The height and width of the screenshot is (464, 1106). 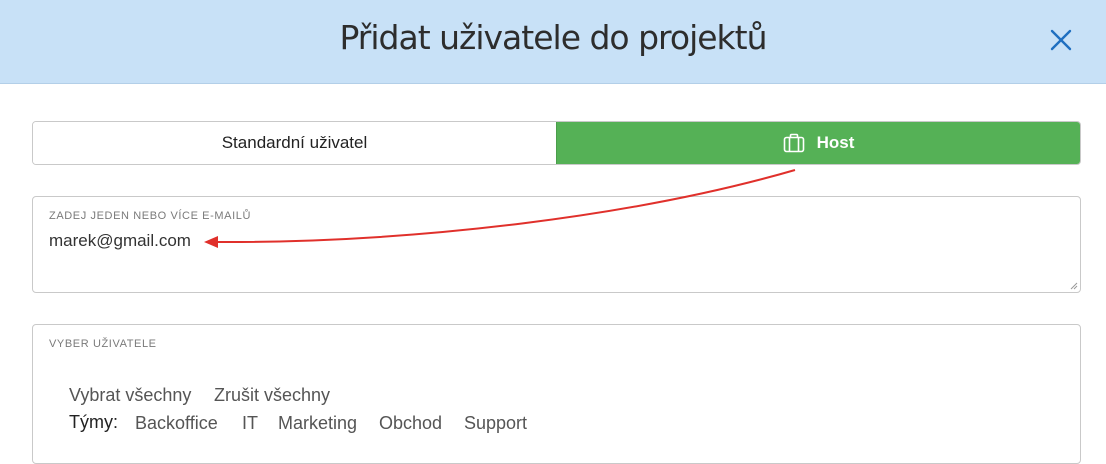 I want to click on deselect-all-link: Zrušit všechny, so click(x=272, y=395).